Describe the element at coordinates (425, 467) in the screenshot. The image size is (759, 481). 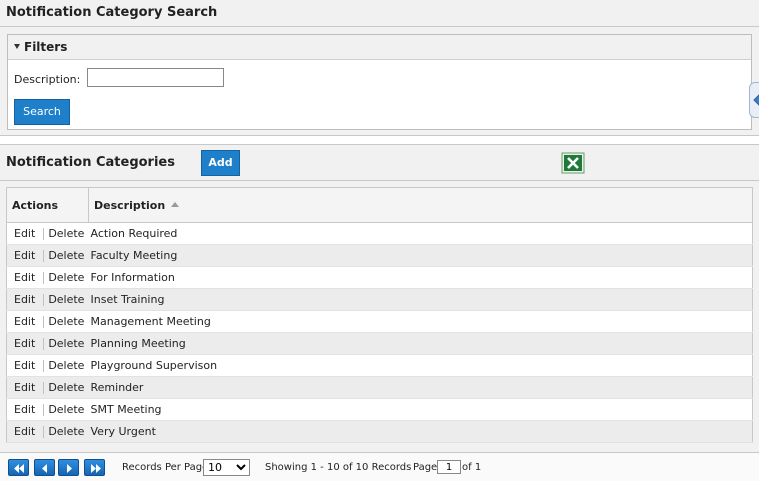
I see `page-label: Page` at that location.